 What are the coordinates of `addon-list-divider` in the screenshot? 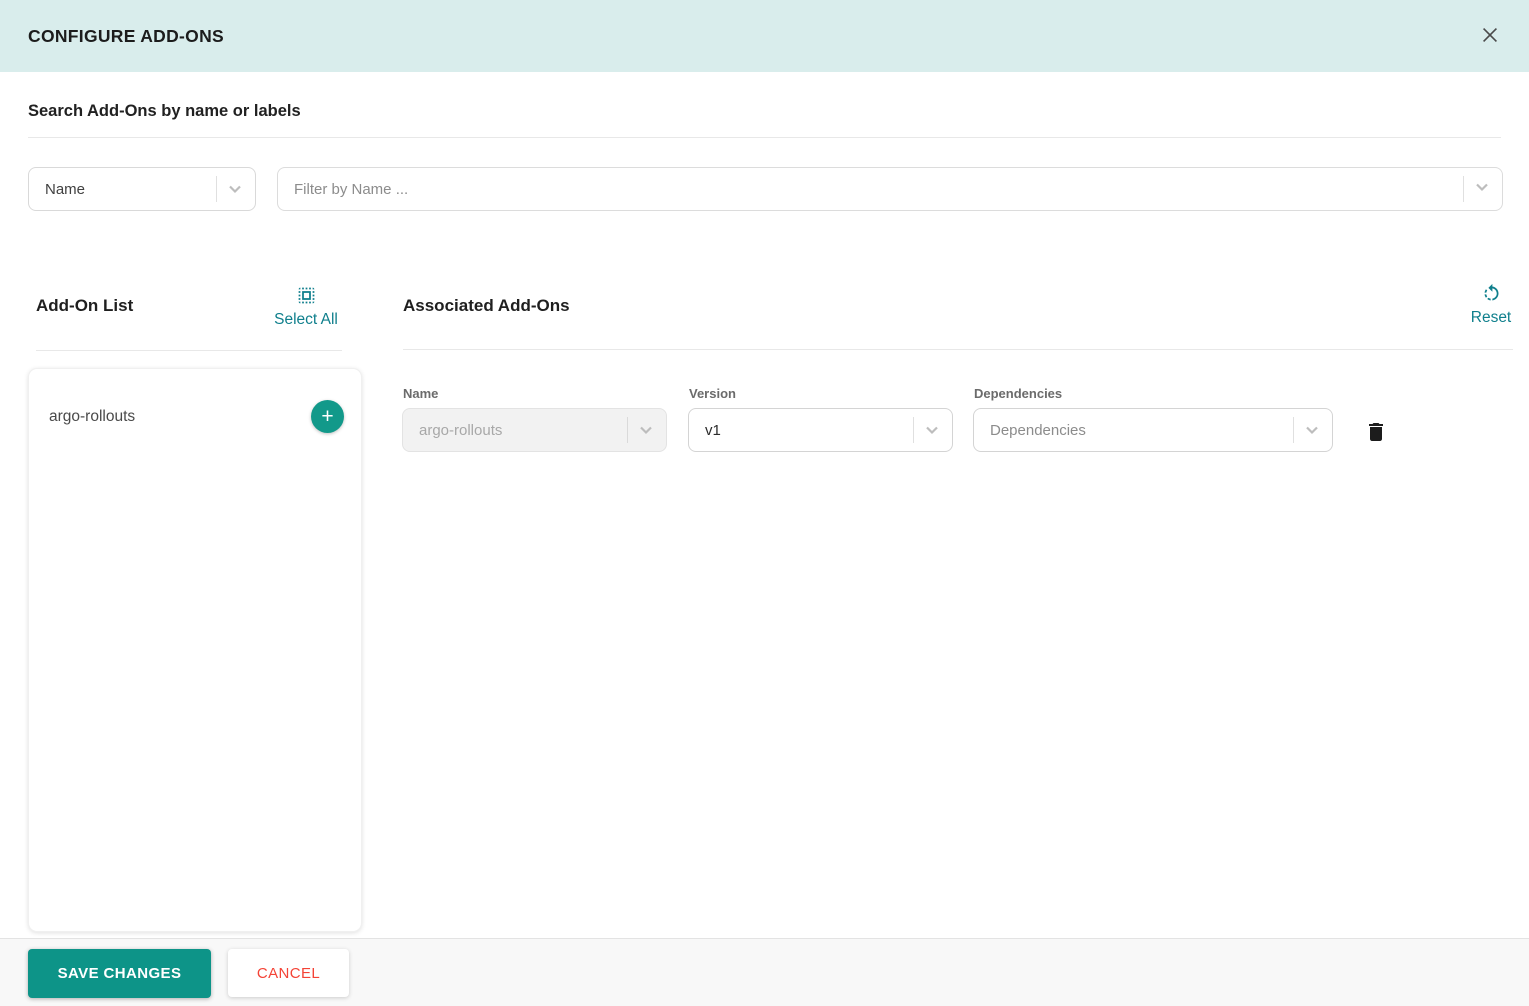 It's located at (189, 350).